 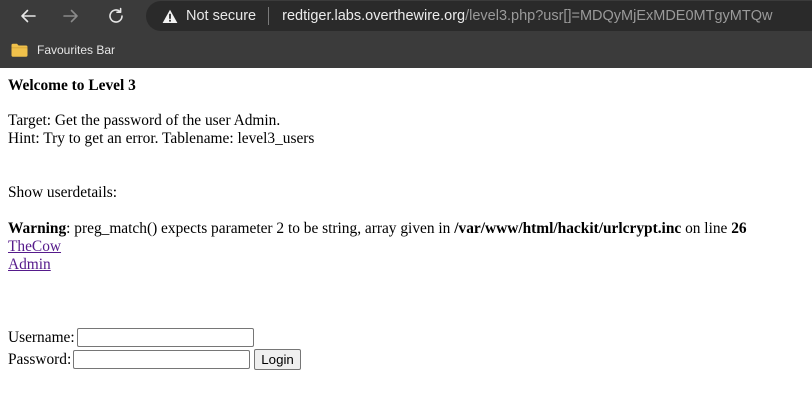 I want to click on forward-arrow-icon, so click(x=70, y=16).